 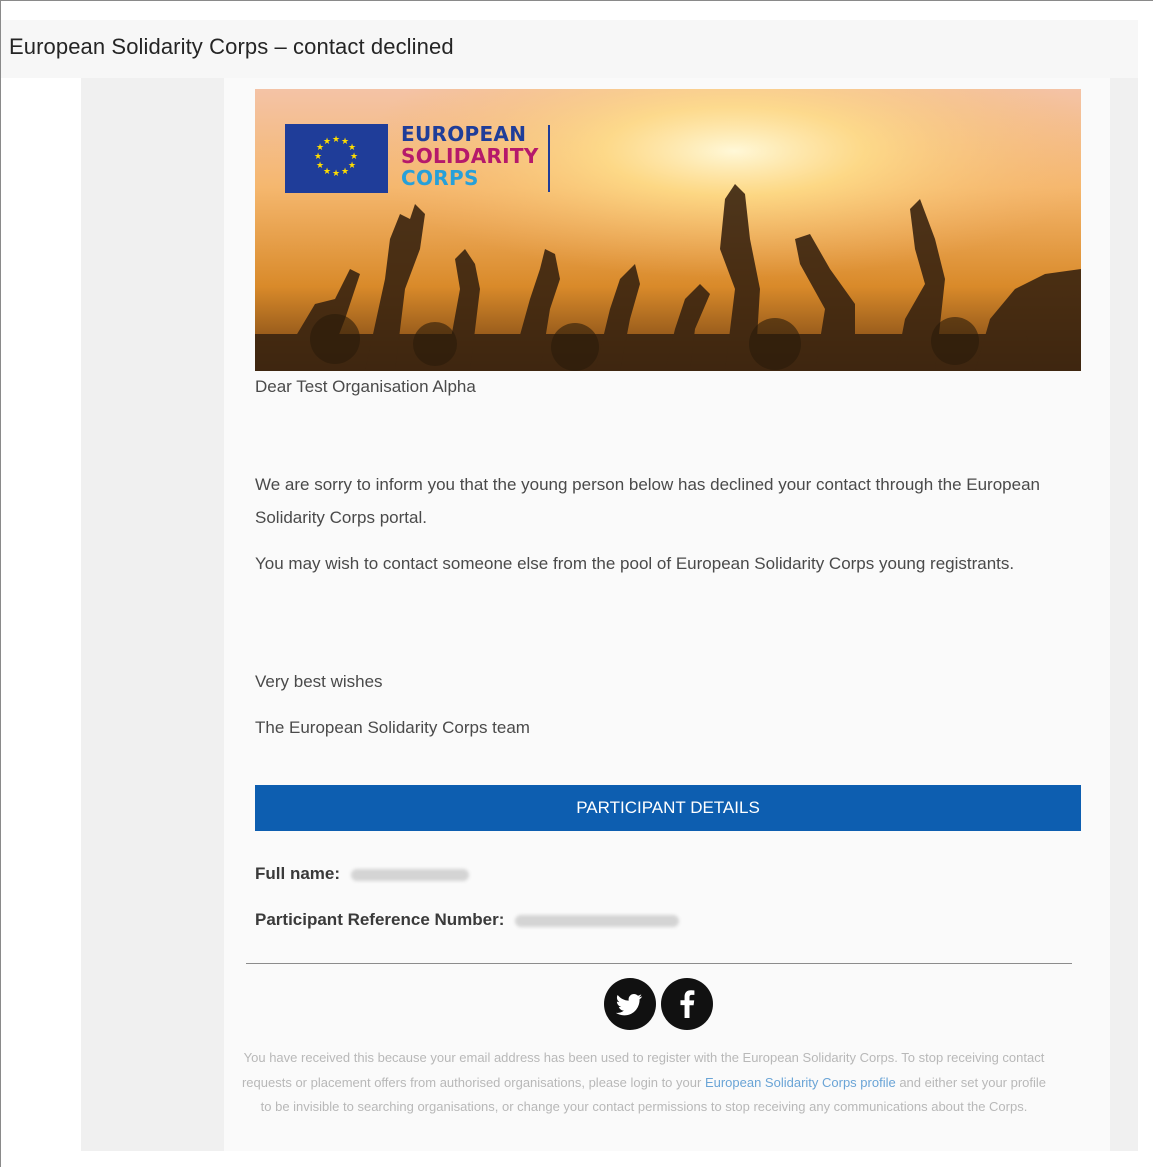 I want to click on closing-line: Very best wishes, so click(x=319, y=681).